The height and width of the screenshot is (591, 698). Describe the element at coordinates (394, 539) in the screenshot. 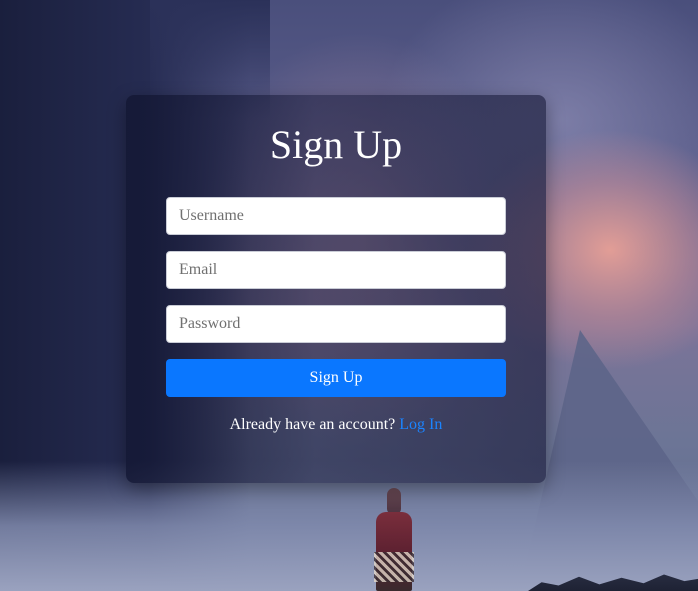

I see `standing-person` at that location.